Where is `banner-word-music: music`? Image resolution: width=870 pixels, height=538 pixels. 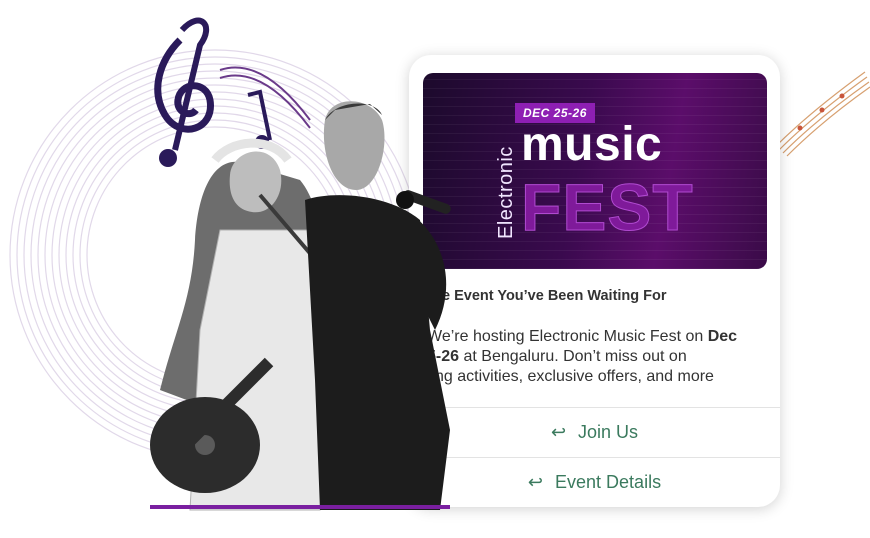
banner-word-music: music is located at coordinates (592, 144).